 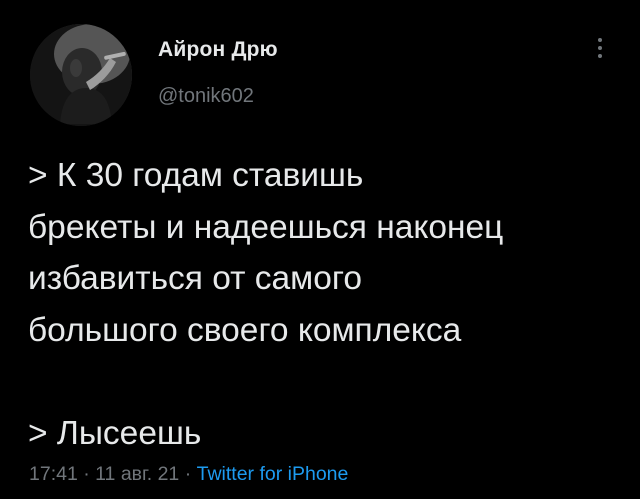 What do you see at coordinates (53, 474) in the screenshot?
I see `tweet-time: 17:41` at bounding box center [53, 474].